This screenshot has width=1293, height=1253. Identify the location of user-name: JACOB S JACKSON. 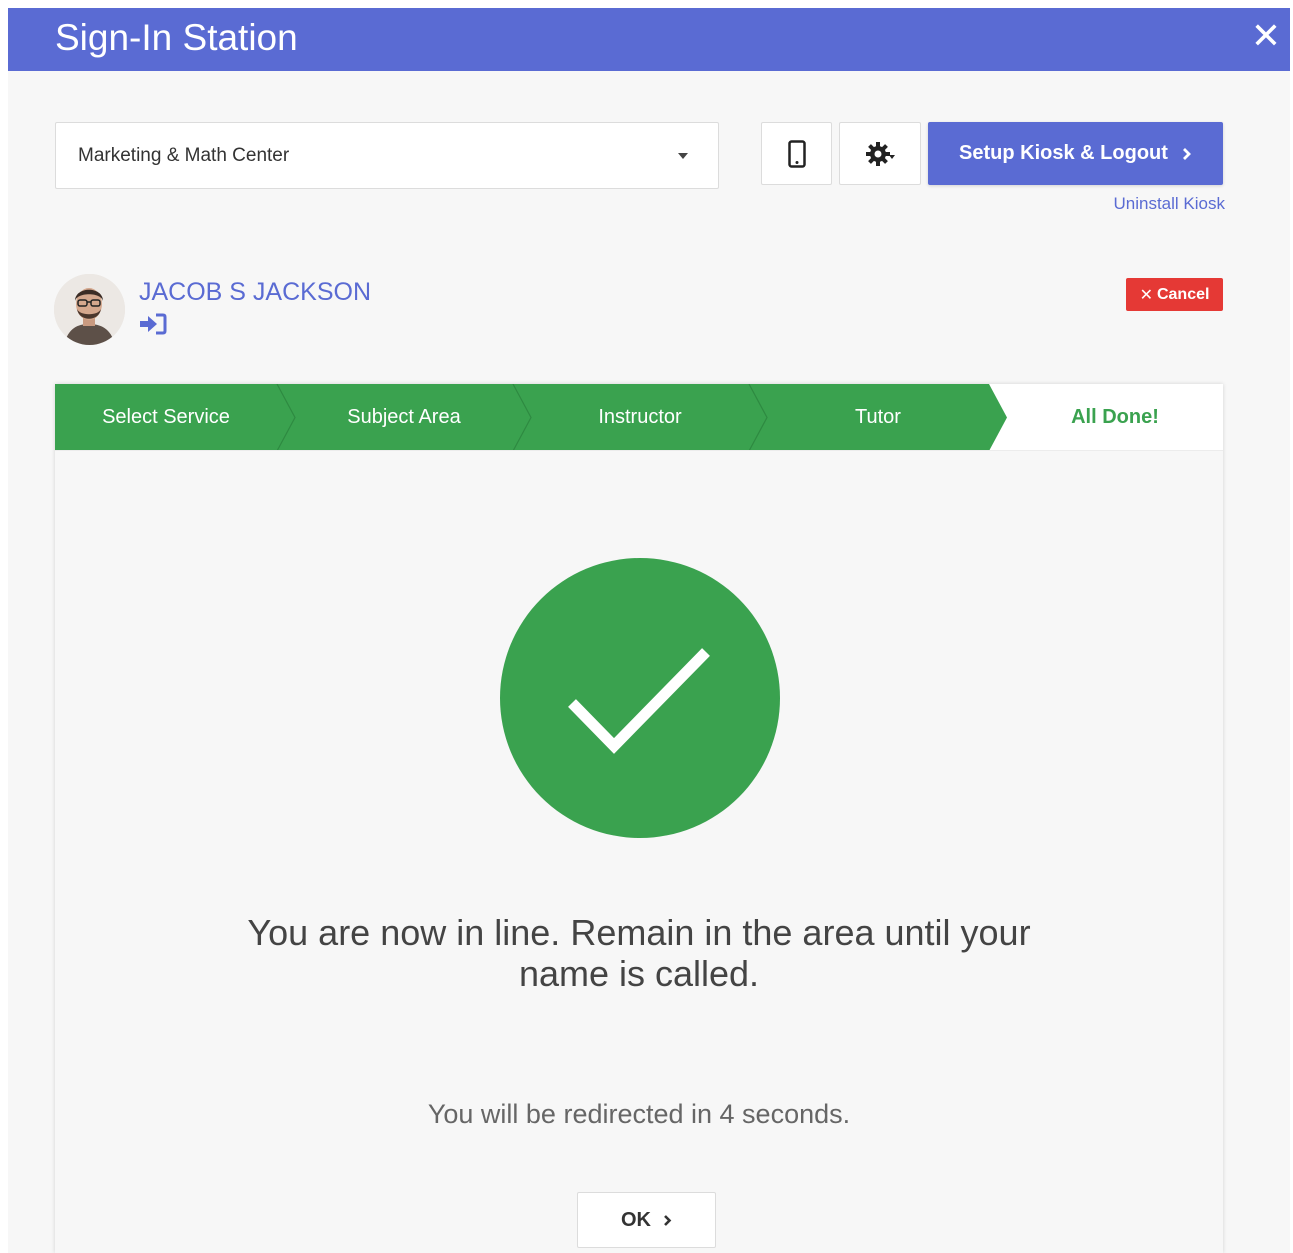
(255, 292).